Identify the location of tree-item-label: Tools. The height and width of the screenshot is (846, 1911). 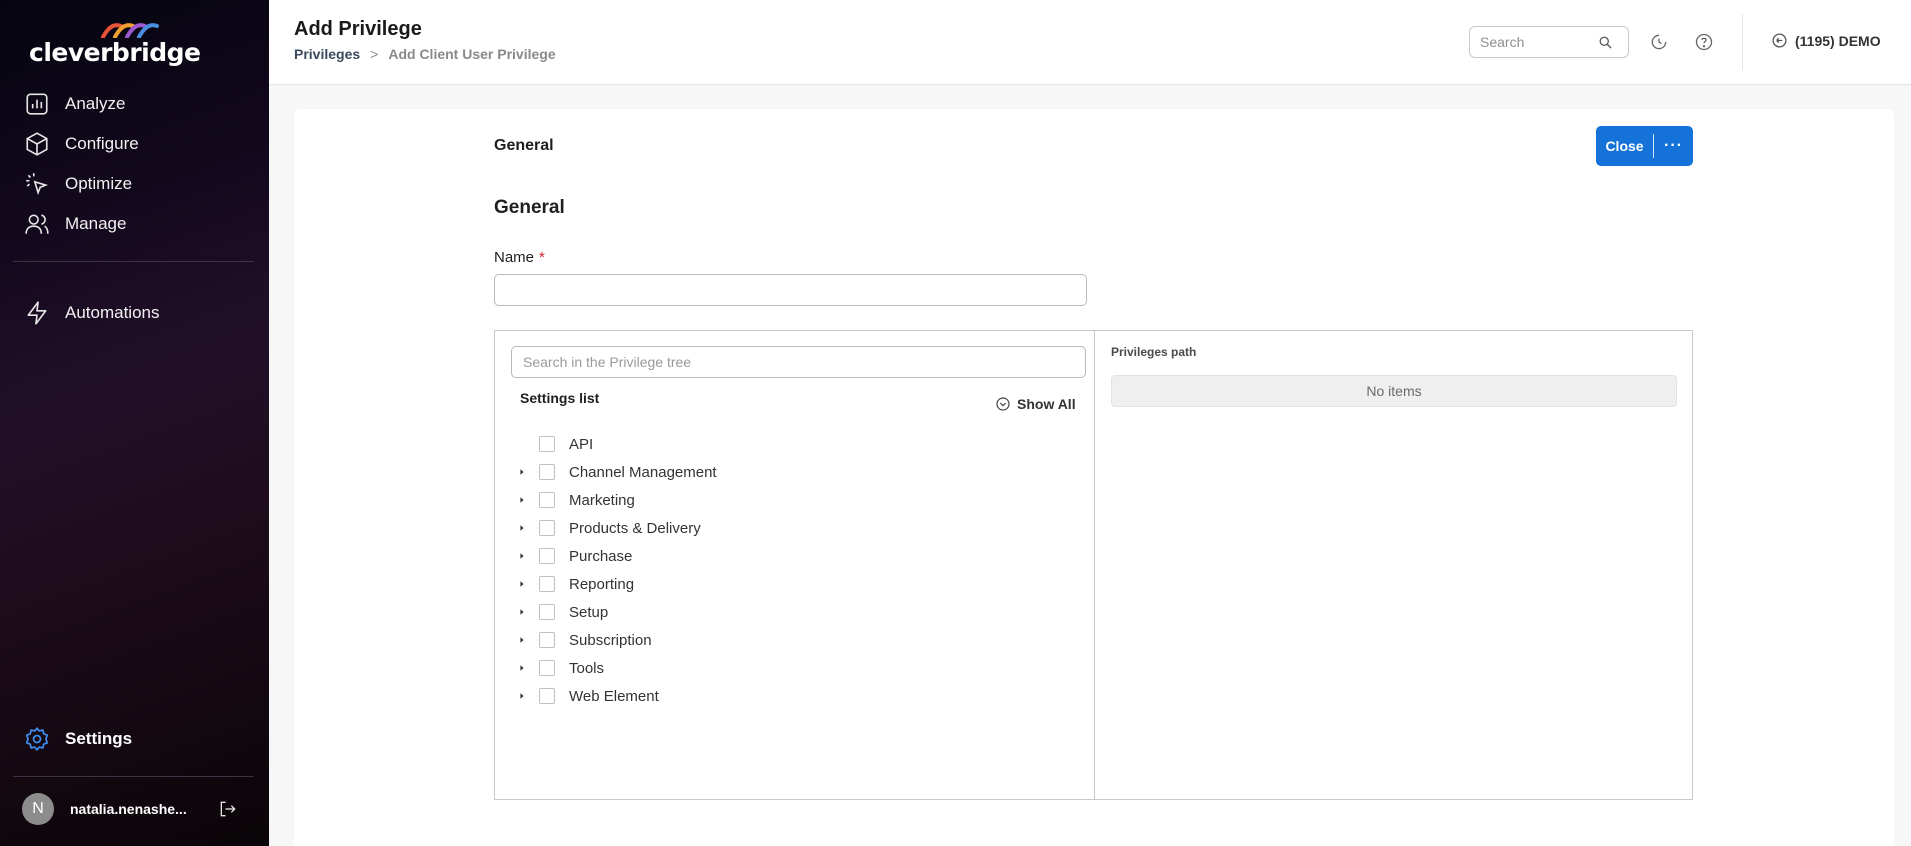
(586, 668).